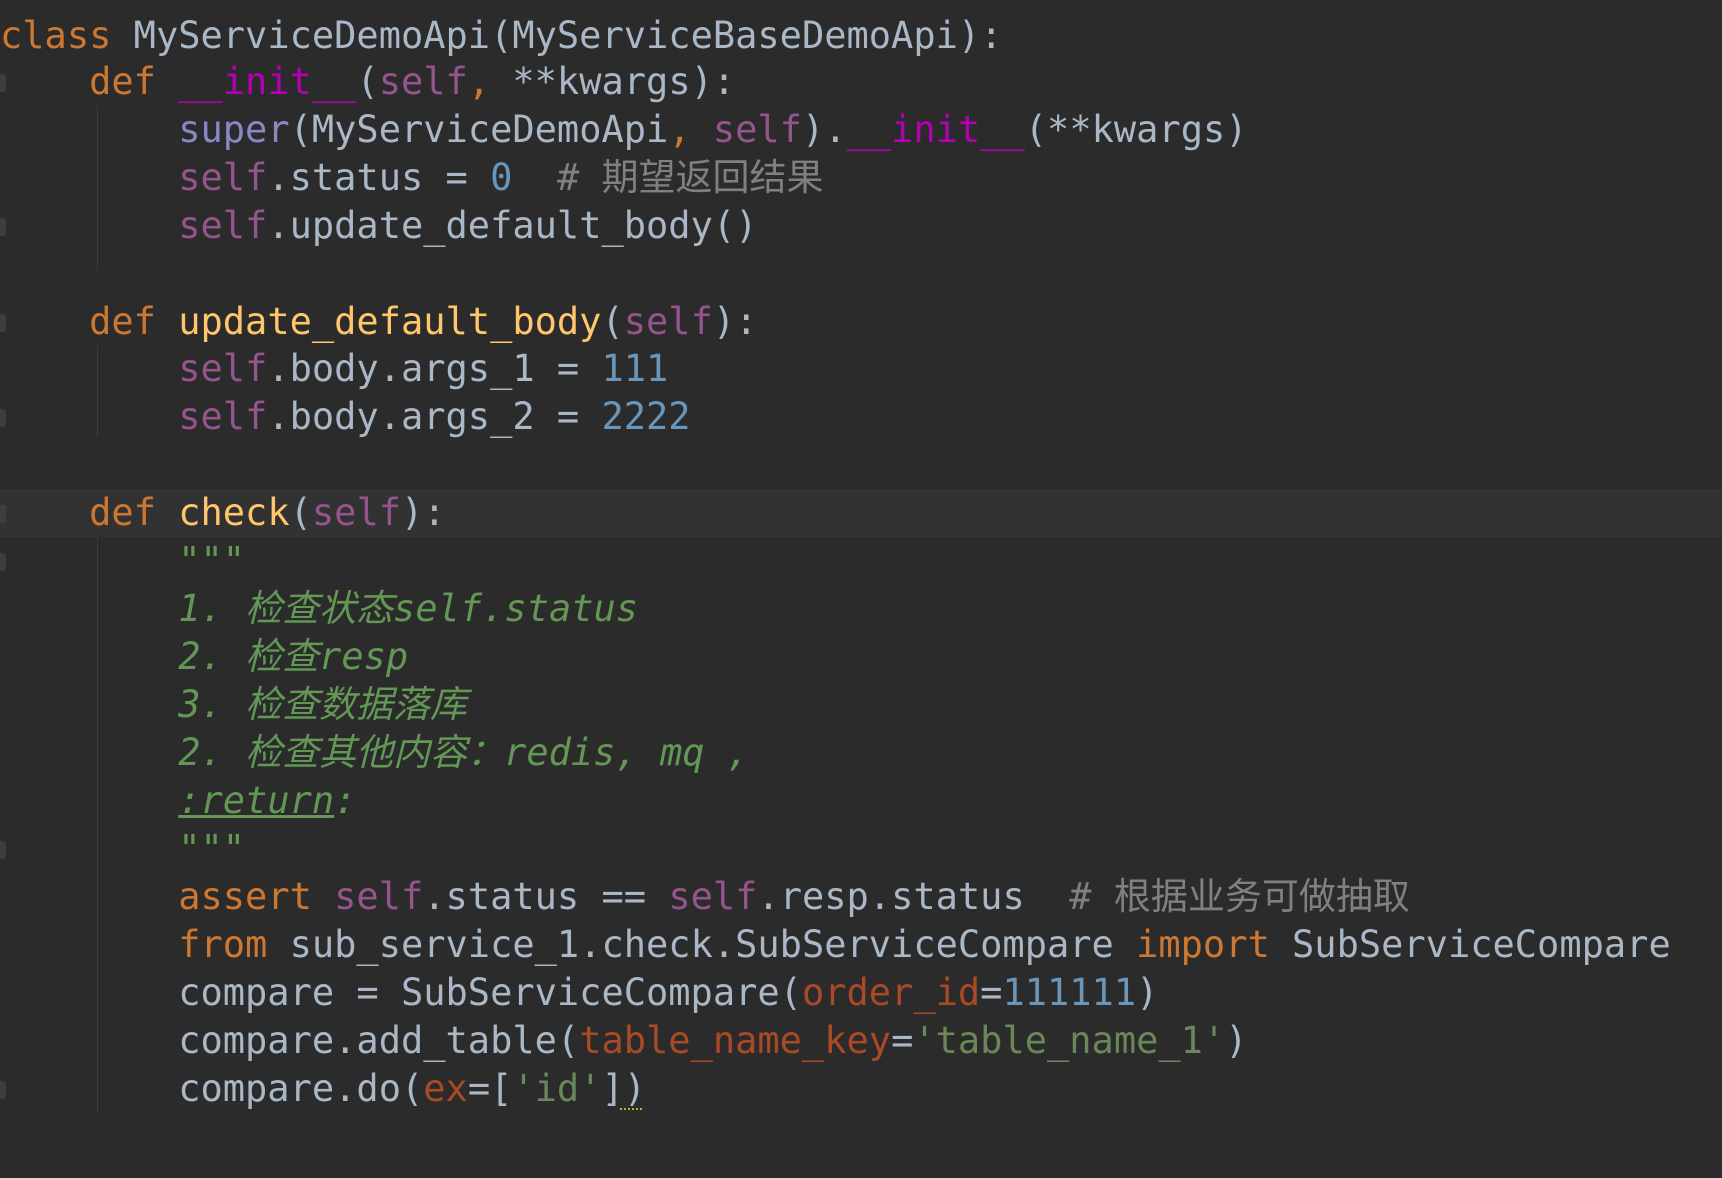  Describe the element at coordinates (861, 609) in the screenshot. I see `code-line: 1. 检查状态self.status` at that location.